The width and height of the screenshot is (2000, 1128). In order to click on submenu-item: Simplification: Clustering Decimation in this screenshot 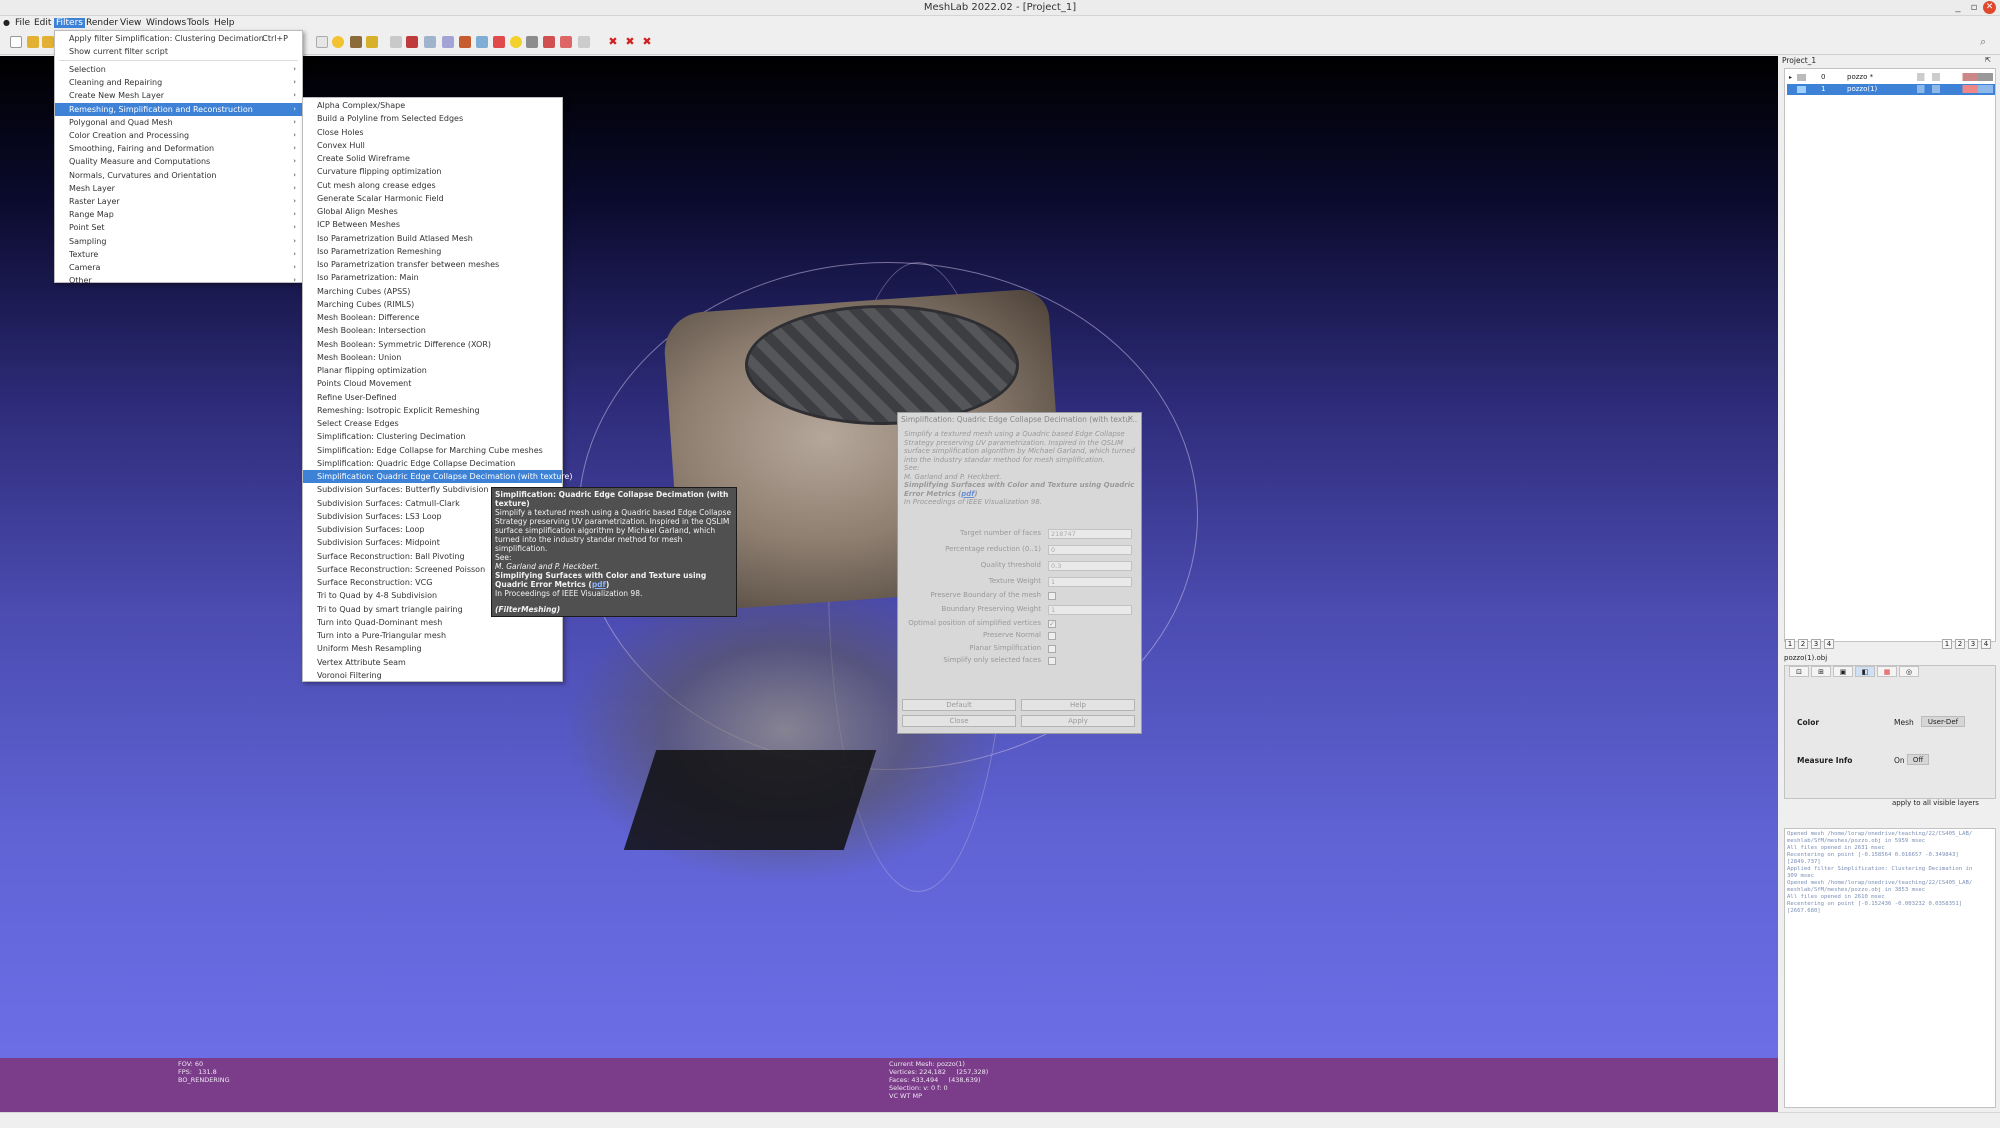, I will do `click(432, 436)`.